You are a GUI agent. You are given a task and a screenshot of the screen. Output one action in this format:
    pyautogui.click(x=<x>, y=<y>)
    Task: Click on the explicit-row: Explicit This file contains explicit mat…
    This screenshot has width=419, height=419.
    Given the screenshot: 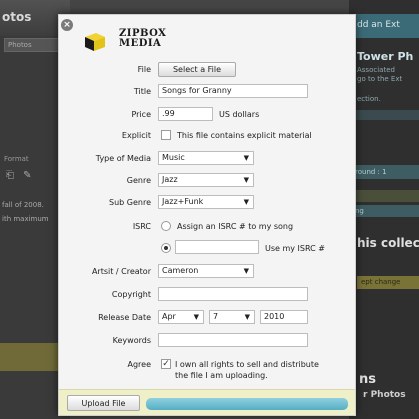 What is the action you would take?
    pyautogui.click(x=208, y=136)
    